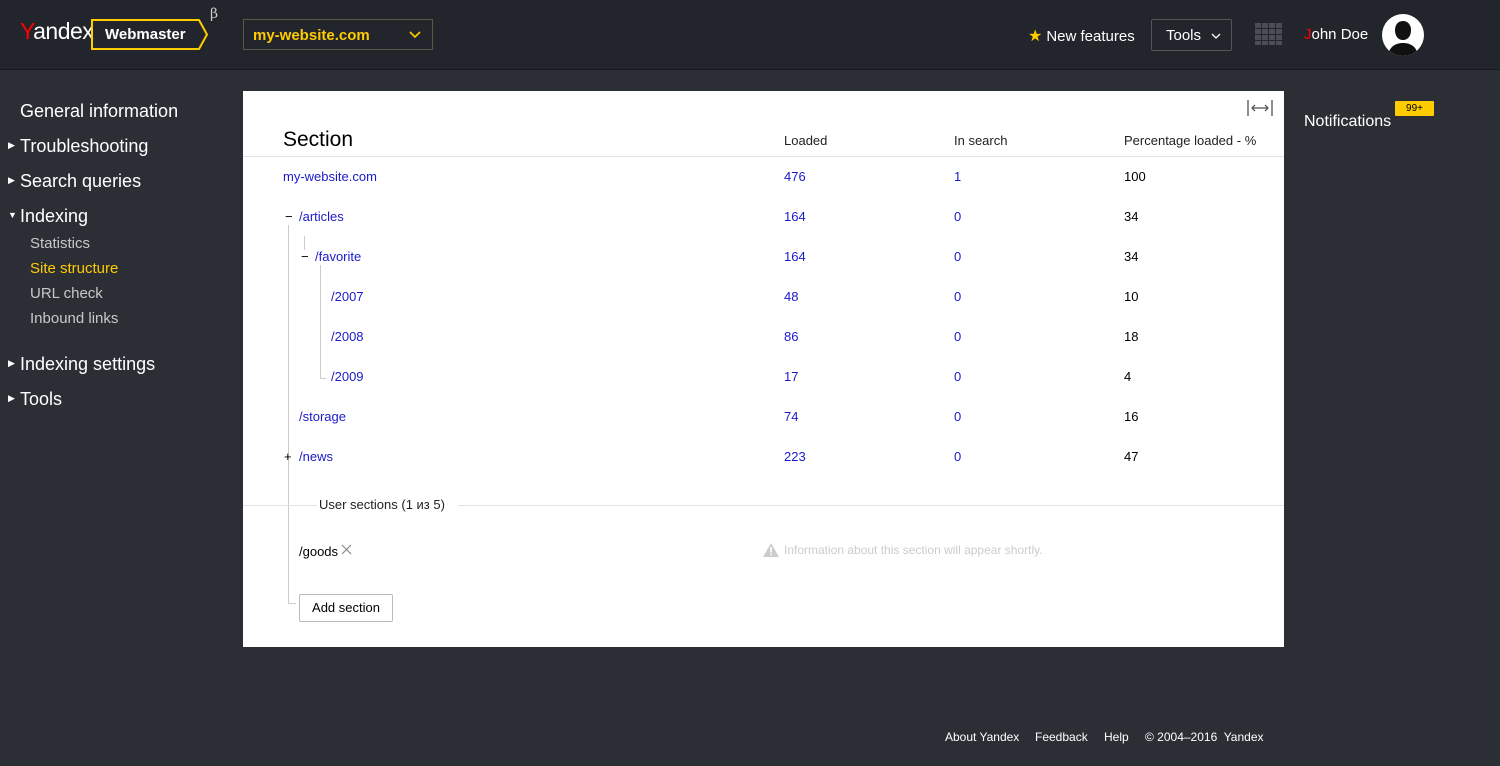 The width and height of the screenshot is (1500, 766). Describe the element at coordinates (60, 243) in the screenshot. I see `nav-statistics: Statistics` at that location.